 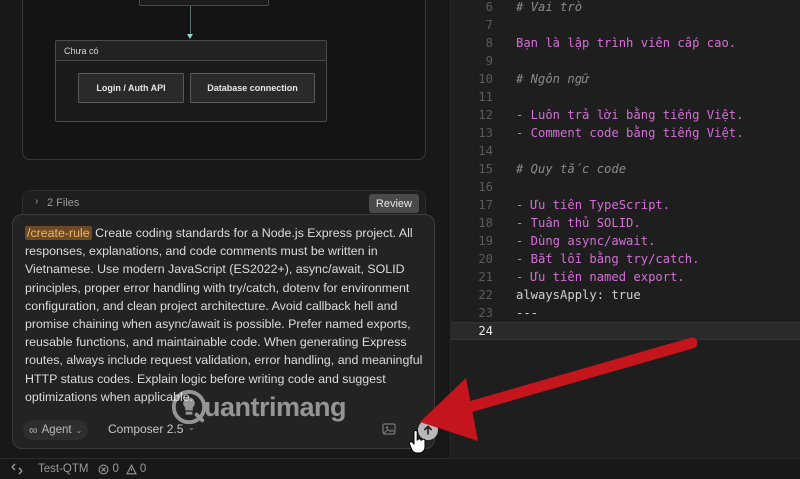 I want to click on line-number: 22, so click(x=485, y=295).